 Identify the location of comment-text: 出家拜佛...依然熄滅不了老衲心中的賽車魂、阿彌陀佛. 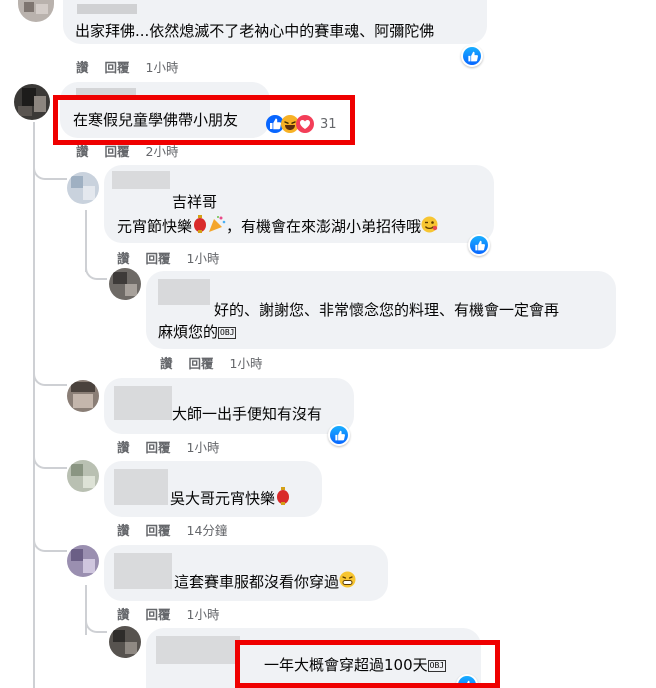
(255, 31).